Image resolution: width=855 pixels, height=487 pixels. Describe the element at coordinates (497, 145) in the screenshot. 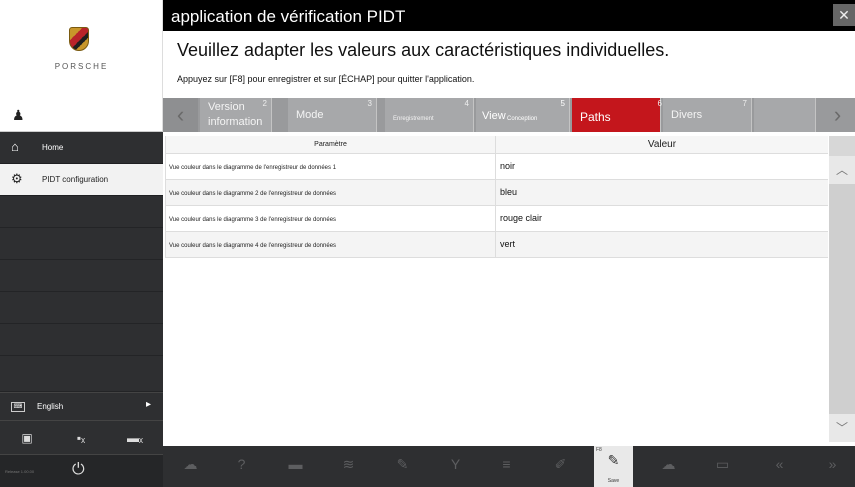

I see `table-header: Paramètre Valeur` at that location.